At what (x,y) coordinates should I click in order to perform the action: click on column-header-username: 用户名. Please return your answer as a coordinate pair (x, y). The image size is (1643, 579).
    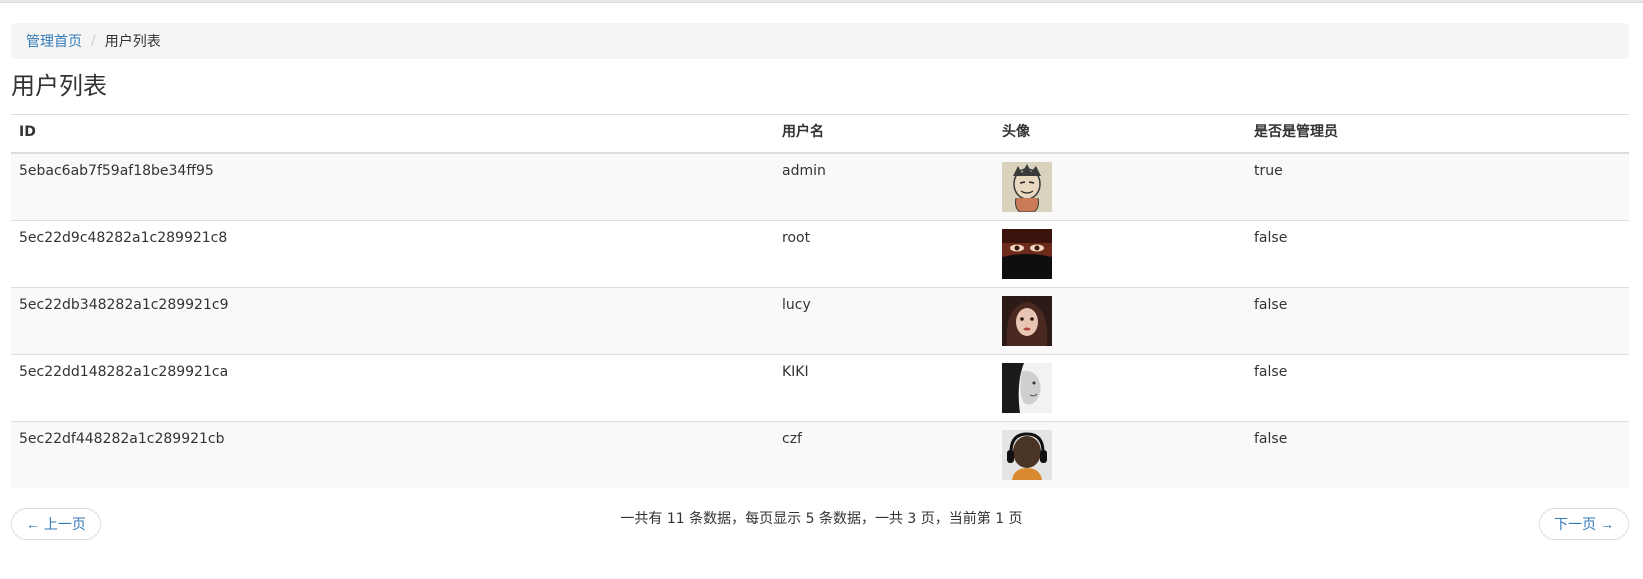
    Looking at the image, I should click on (884, 134).